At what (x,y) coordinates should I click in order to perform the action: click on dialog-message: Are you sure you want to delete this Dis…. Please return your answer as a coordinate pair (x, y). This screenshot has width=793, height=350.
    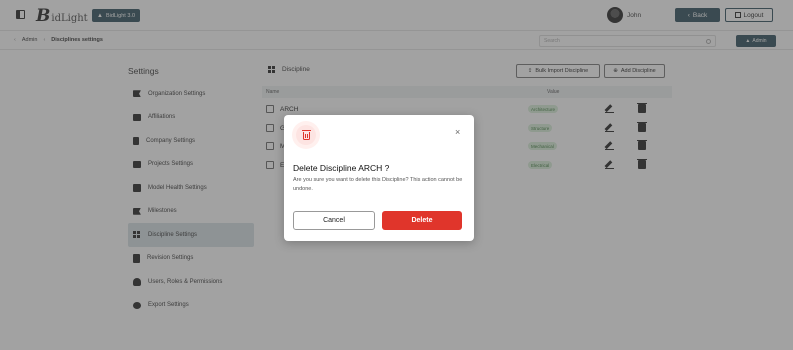
    Looking at the image, I should click on (378, 184).